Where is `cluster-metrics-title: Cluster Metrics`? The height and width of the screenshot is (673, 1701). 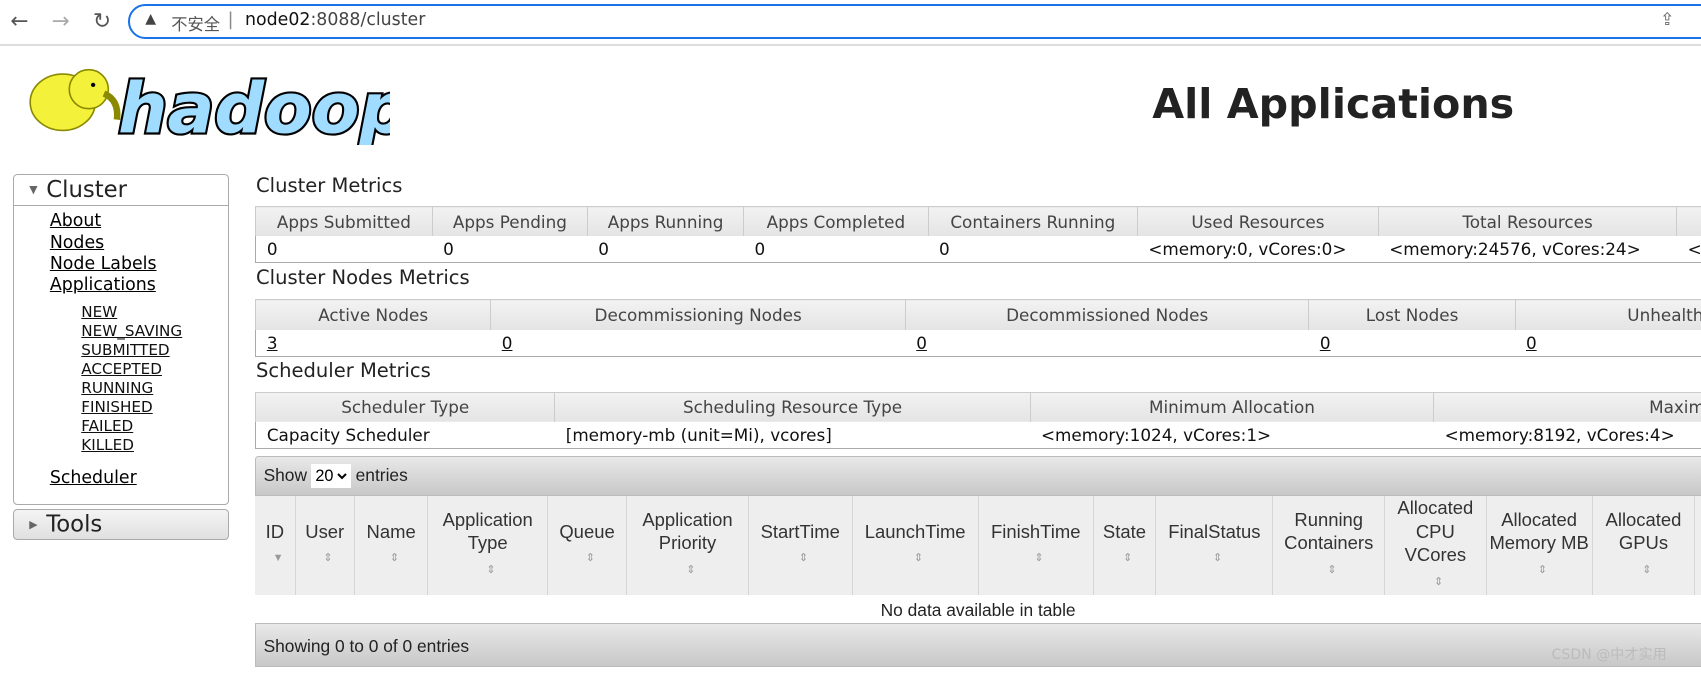
cluster-metrics-title: Cluster Metrics is located at coordinates (329, 185).